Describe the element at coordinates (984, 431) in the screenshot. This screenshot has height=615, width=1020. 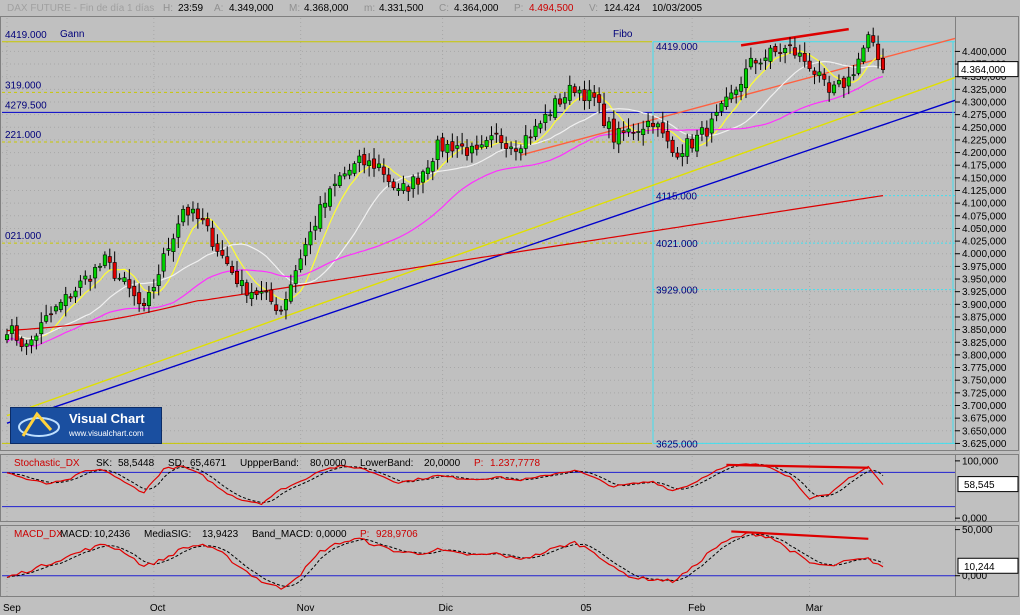
I see `price-tick-label: 3.650,000` at that location.